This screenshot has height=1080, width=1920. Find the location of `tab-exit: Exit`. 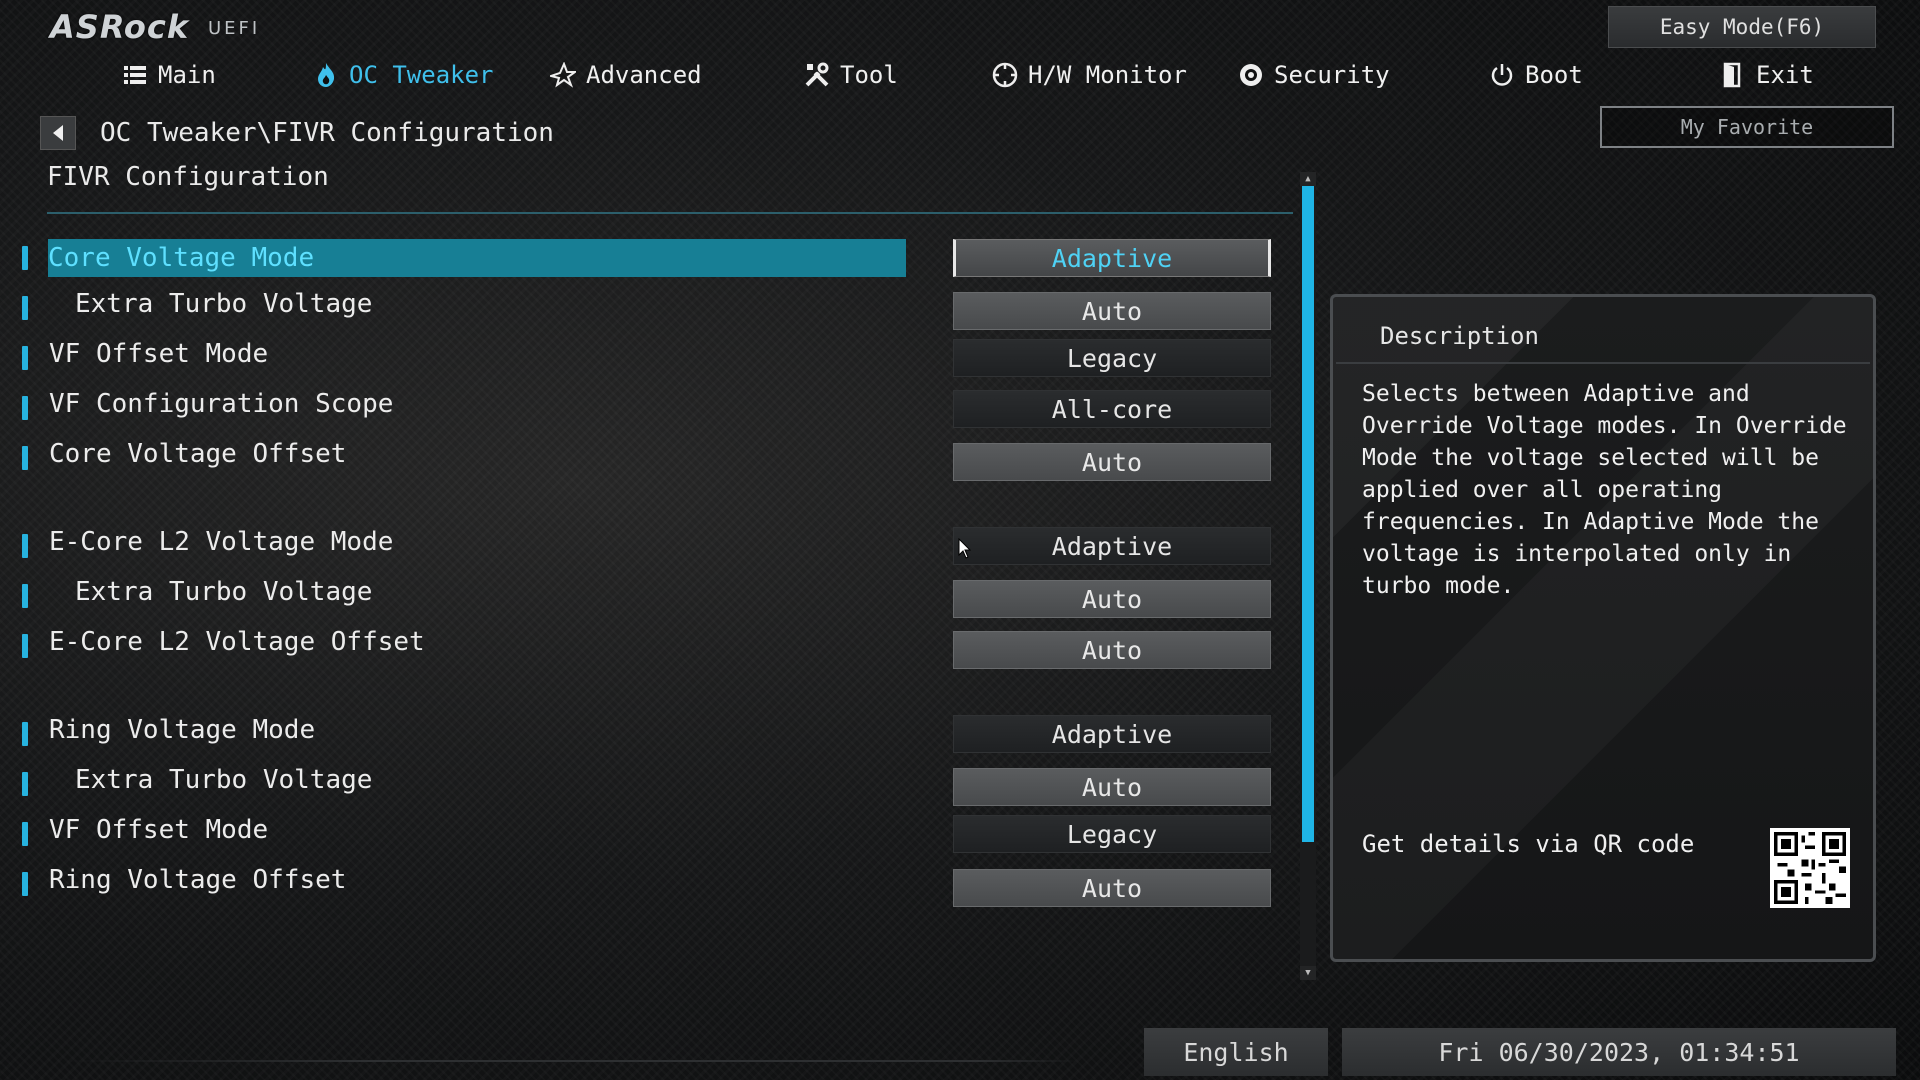

tab-exit: Exit is located at coordinates (1767, 75).